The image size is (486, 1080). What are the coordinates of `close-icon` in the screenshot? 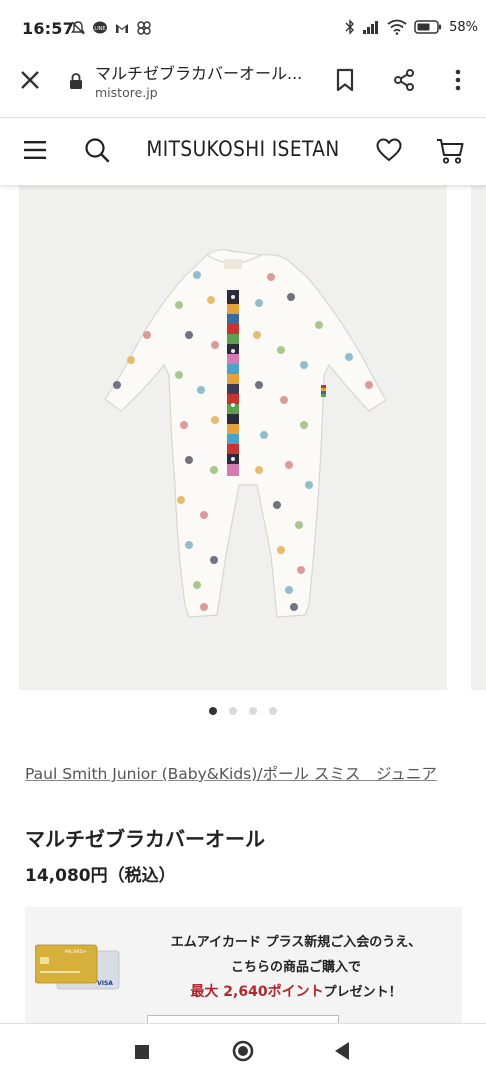 It's located at (30, 80).